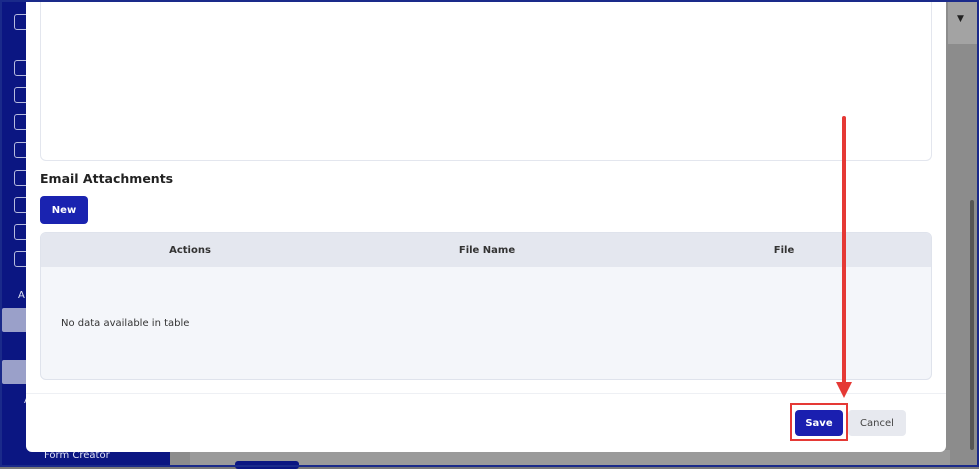 The image size is (979, 469). What do you see at coordinates (267, 465) in the screenshot?
I see `bottom-tab` at bounding box center [267, 465].